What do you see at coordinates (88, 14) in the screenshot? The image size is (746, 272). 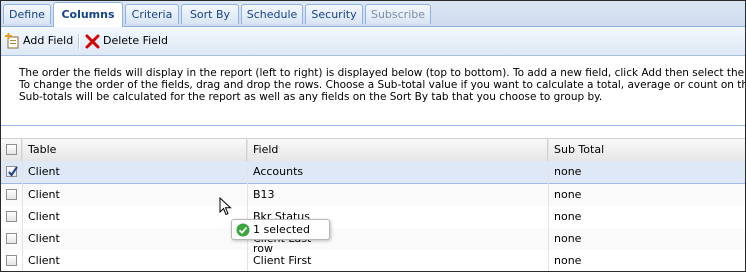 I see `tab-columns: Columns` at bounding box center [88, 14].